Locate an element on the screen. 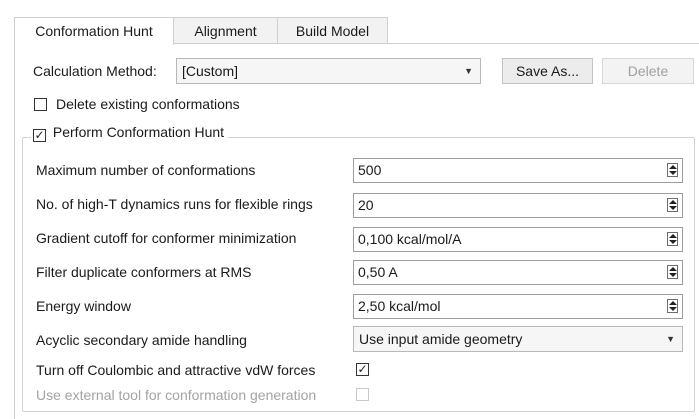 This screenshot has width=699, height=419. calculation-method-combo: [Custom] ▼ is located at coordinates (328, 71).